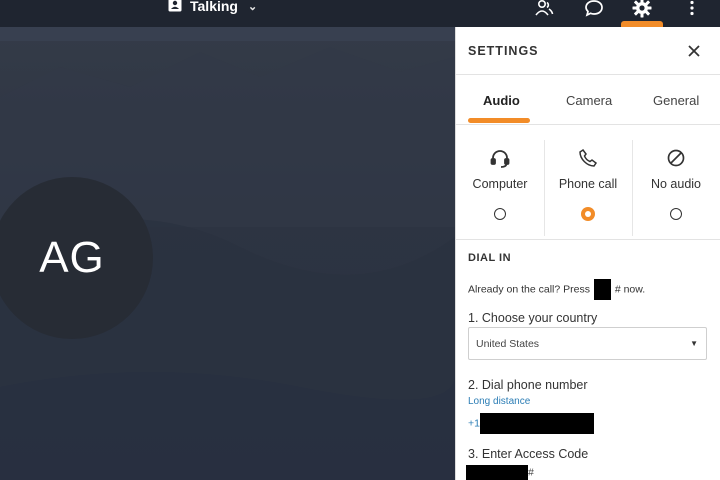  Describe the element at coordinates (642, 9) in the screenshot. I see `gear-icon` at that location.